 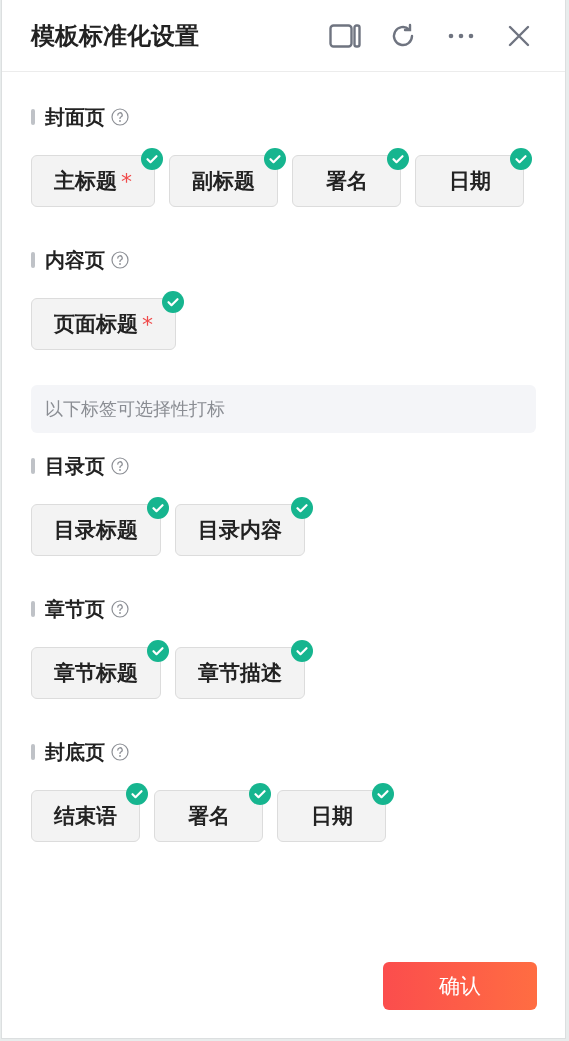 What do you see at coordinates (223, 181) in the screenshot?
I see `tag-chip: 副标题` at bounding box center [223, 181].